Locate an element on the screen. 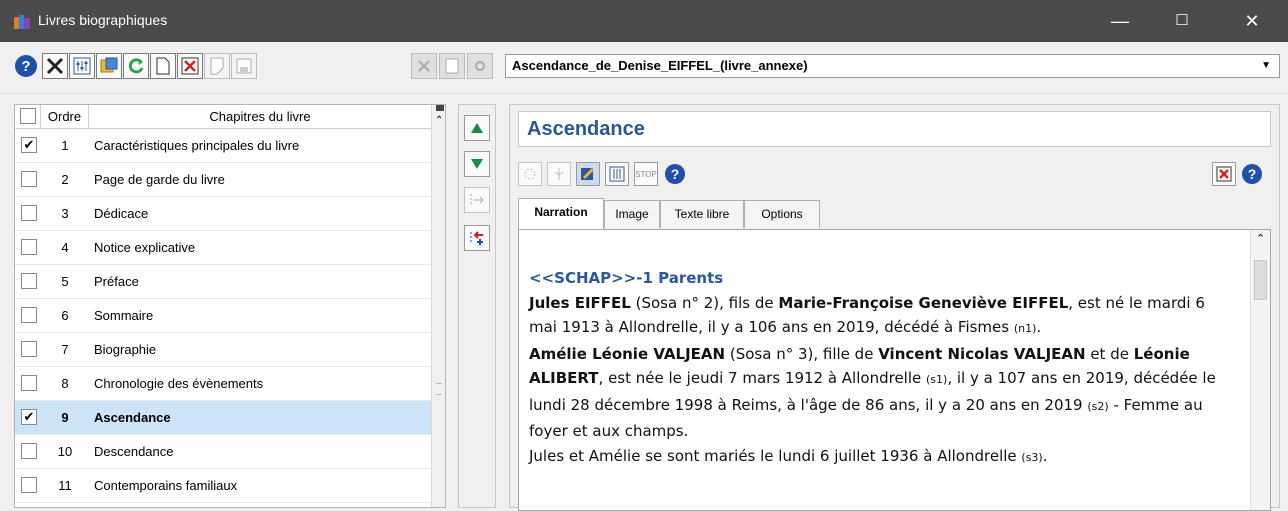 Image resolution: width=1288 pixels, height=511 pixels. chapter-order: 2 is located at coordinates (65, 179).